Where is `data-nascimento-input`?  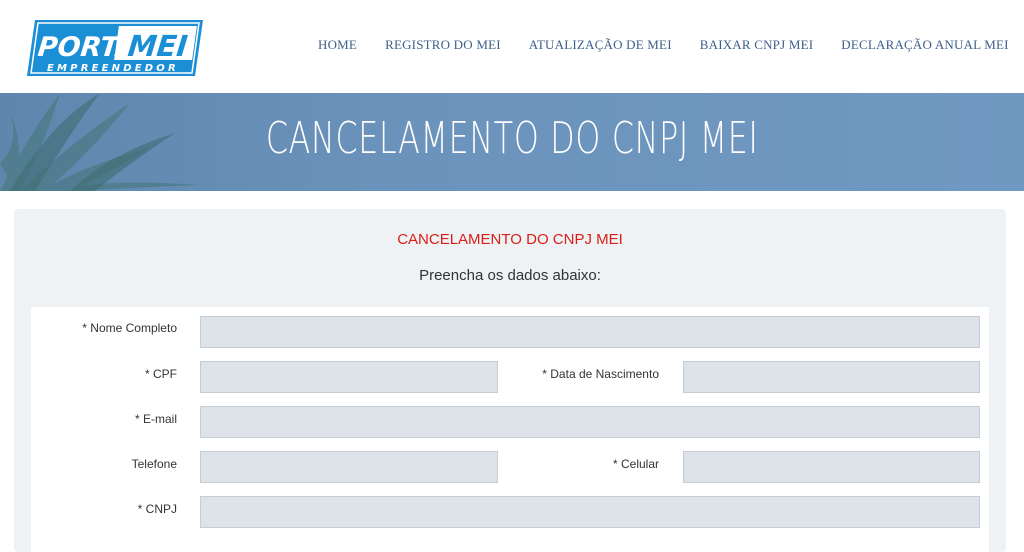 data-nascimento-input is located at coordinates (831, 377).